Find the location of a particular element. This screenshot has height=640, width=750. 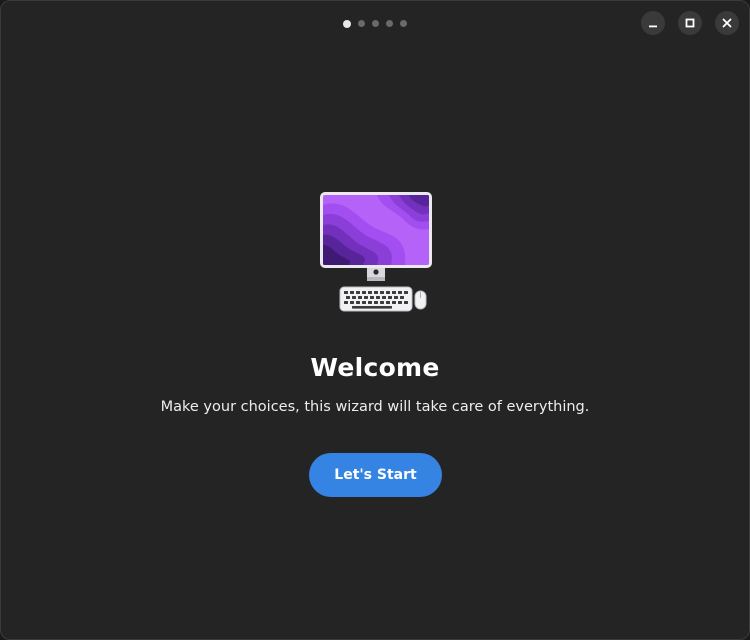

page-indicator is located at coordinates (375, 23).